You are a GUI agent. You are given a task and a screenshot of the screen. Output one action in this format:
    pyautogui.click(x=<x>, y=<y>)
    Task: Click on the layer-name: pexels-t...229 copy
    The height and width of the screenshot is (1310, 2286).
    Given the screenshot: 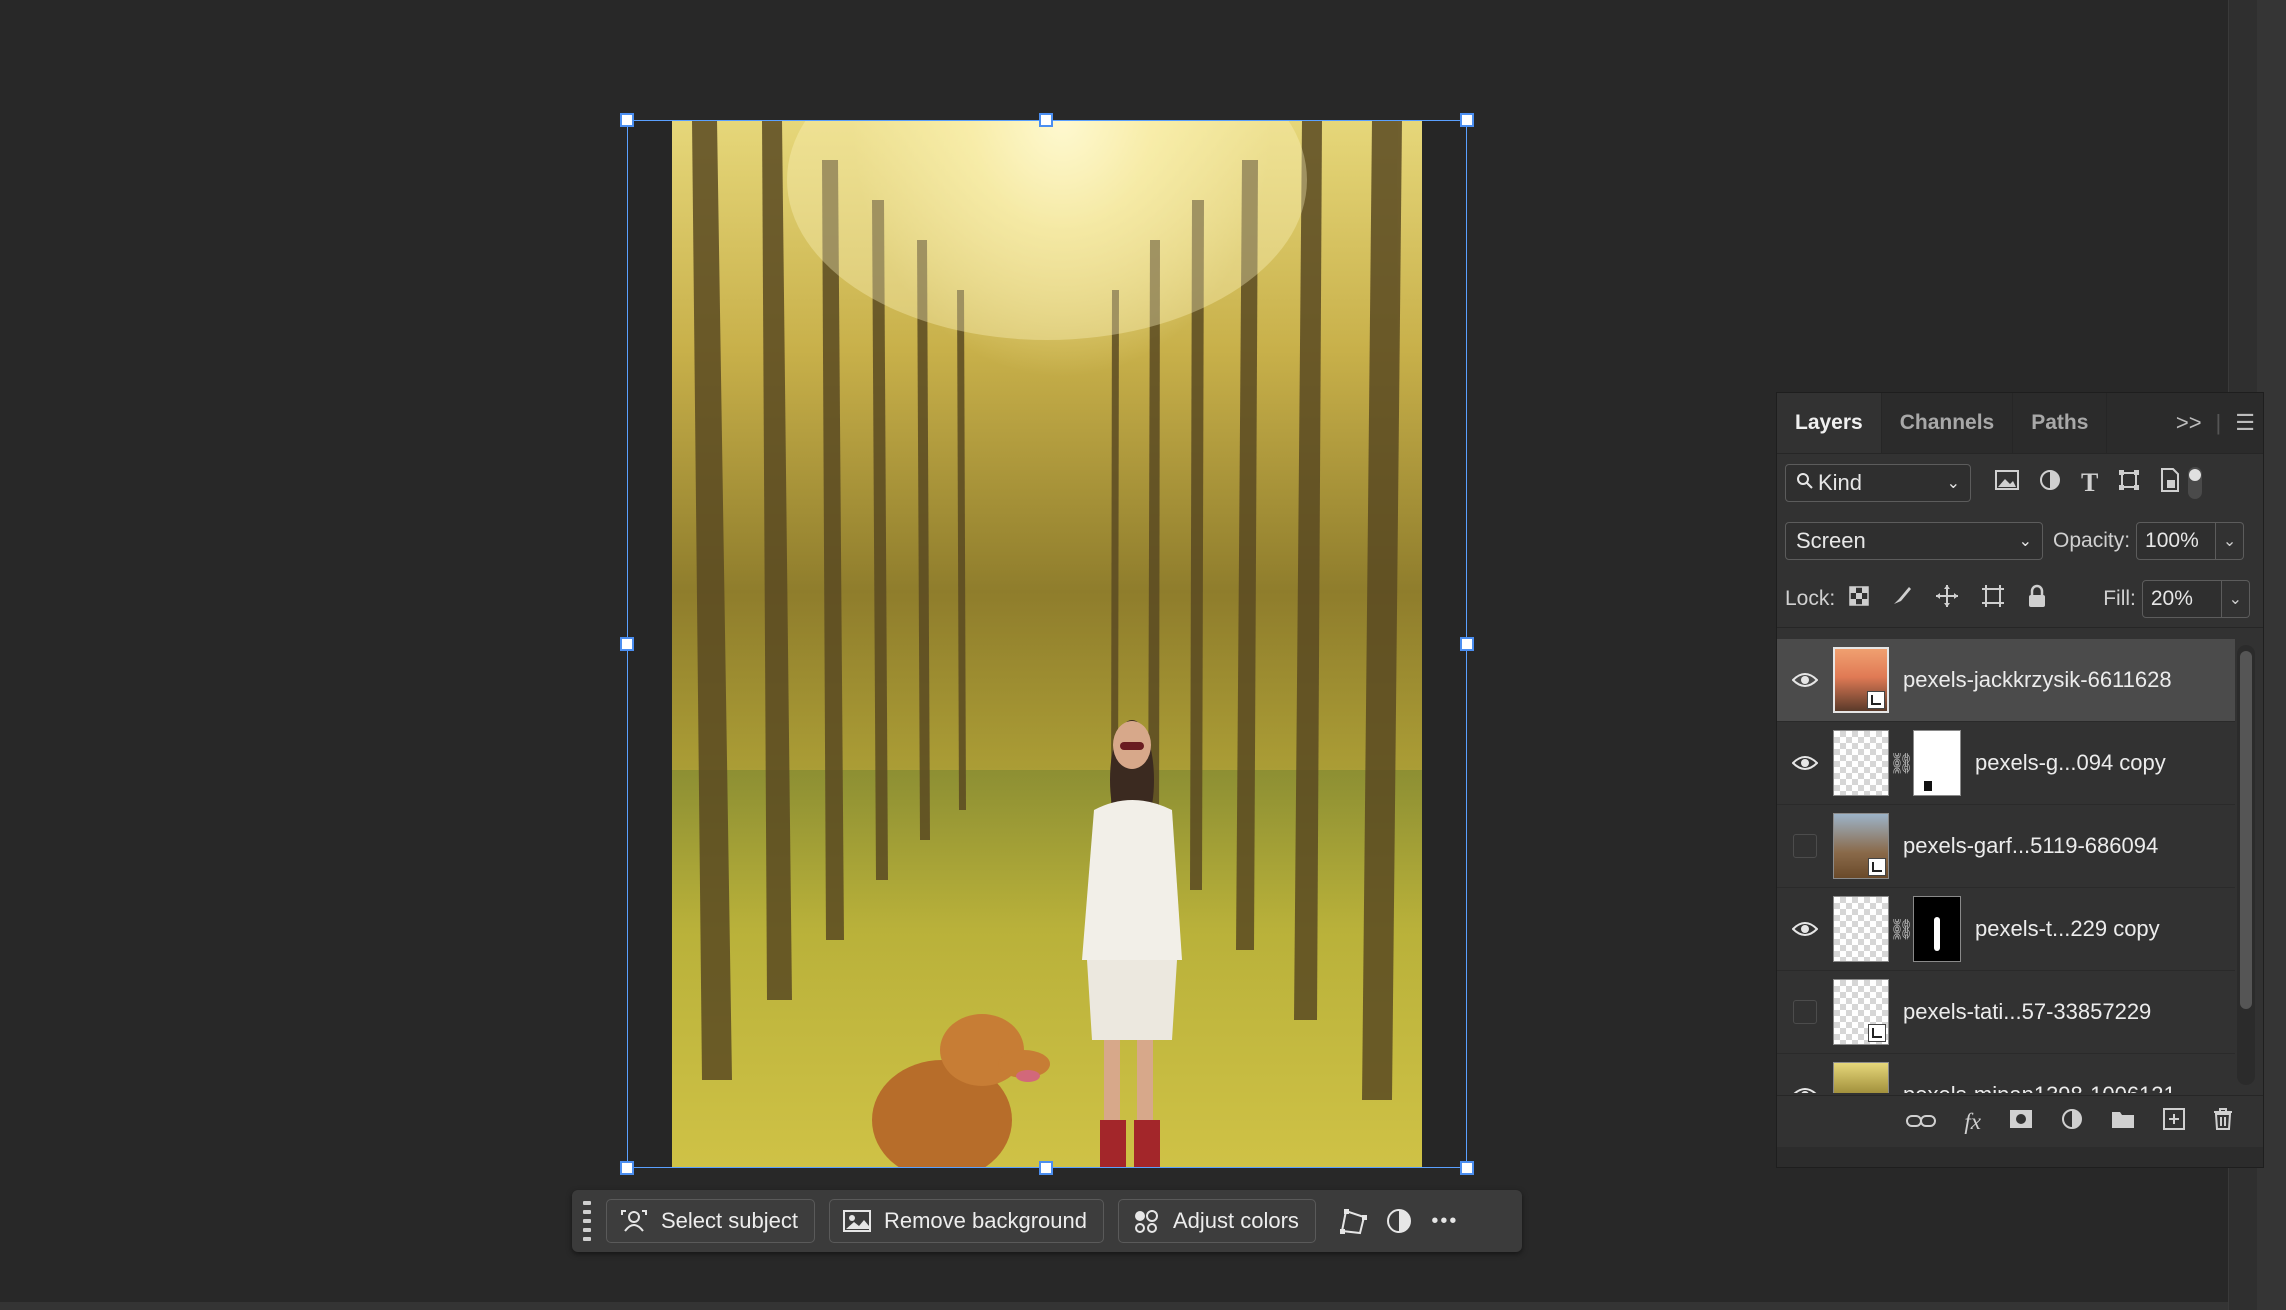 What is the action you would take?
    pyautogui.click(x=2067, y=929)
    